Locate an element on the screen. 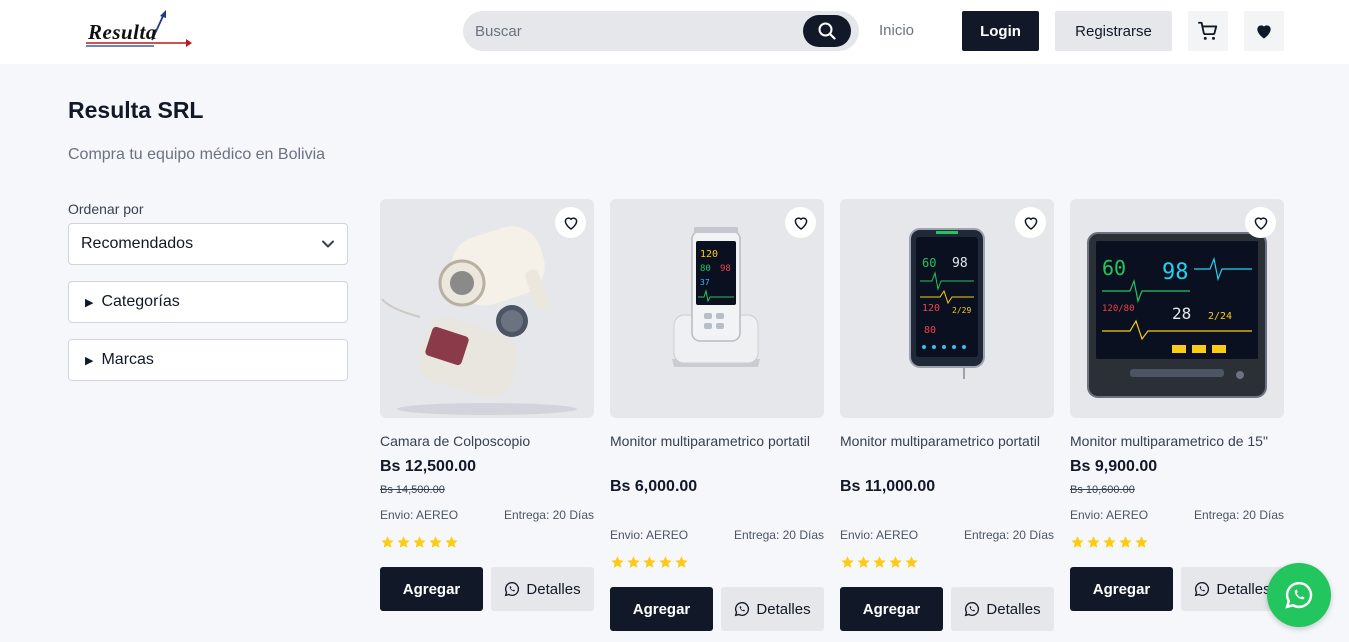  svg-text: 37 is located at coordinates (705, 282).